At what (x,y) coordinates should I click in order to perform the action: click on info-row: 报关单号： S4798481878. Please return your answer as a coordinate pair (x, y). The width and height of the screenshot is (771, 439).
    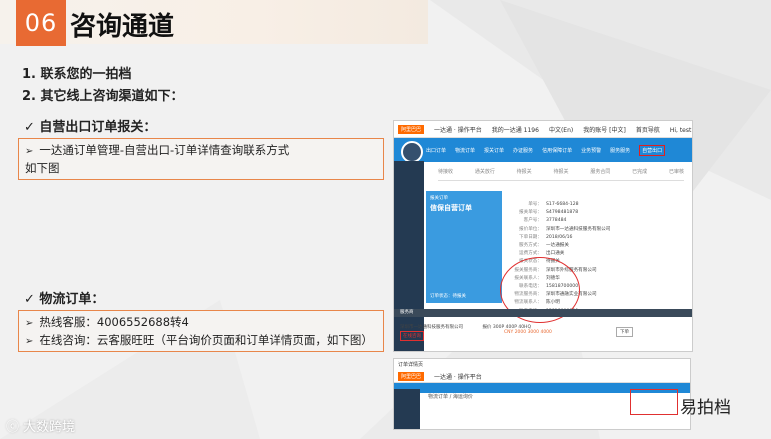
    Looking at the image, I should click on (561, 213).